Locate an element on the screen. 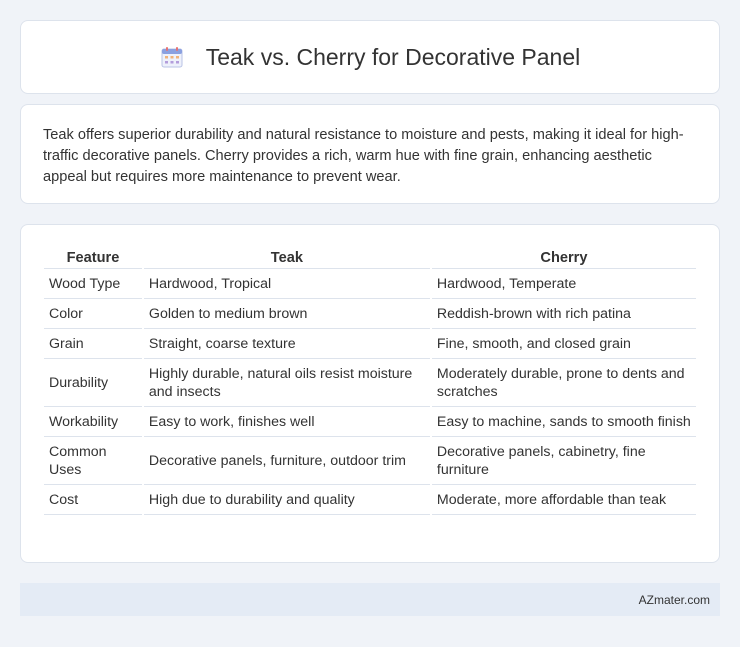  title-card: Teak vs. Cherry for Decorative Panel is located at coordinates (370, 57).